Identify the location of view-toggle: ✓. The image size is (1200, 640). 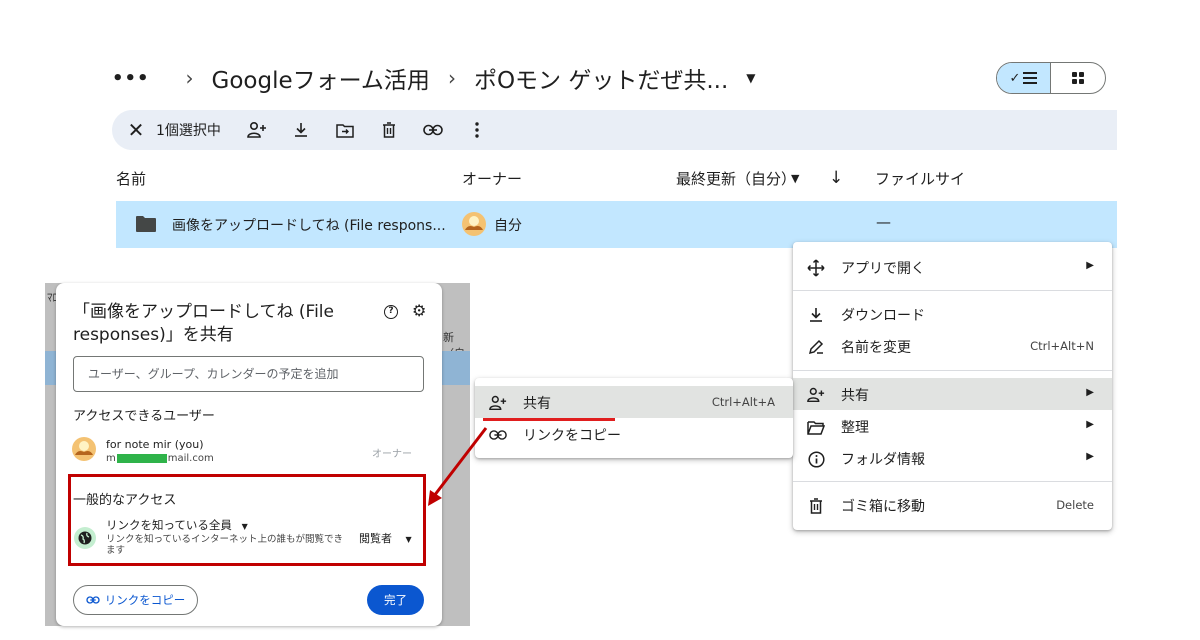
(1051, 78).